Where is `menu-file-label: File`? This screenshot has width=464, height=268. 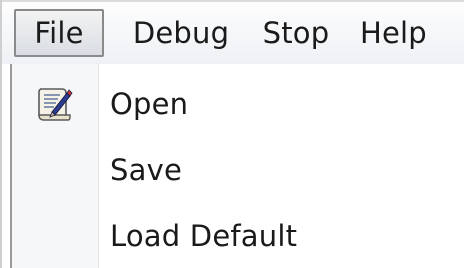
menu-file-label: File is located at coordinates (59, 33).